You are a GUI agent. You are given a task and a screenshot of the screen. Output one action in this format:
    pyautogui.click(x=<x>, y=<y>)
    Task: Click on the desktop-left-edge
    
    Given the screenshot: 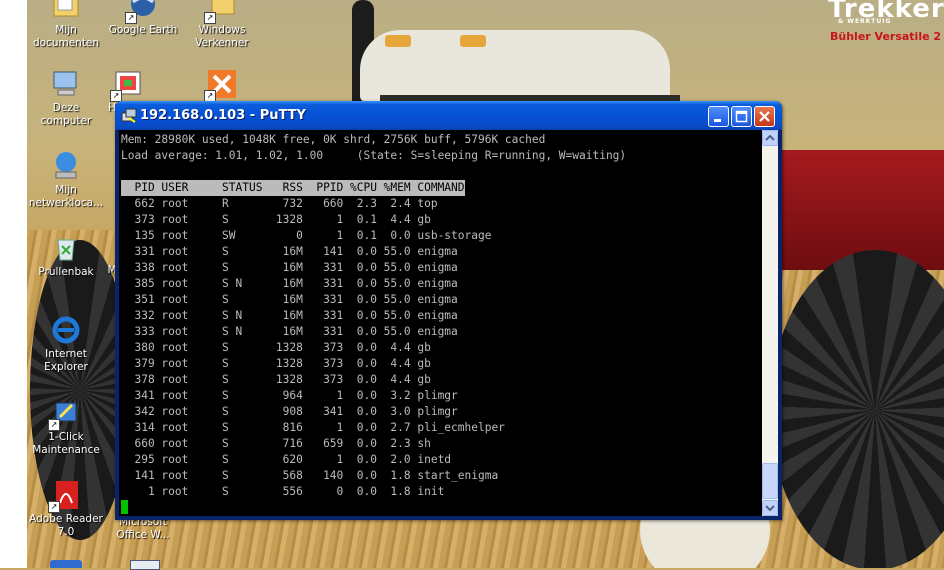 What is the action you would take?
    pyautogui.click(x=13, y=284)
    